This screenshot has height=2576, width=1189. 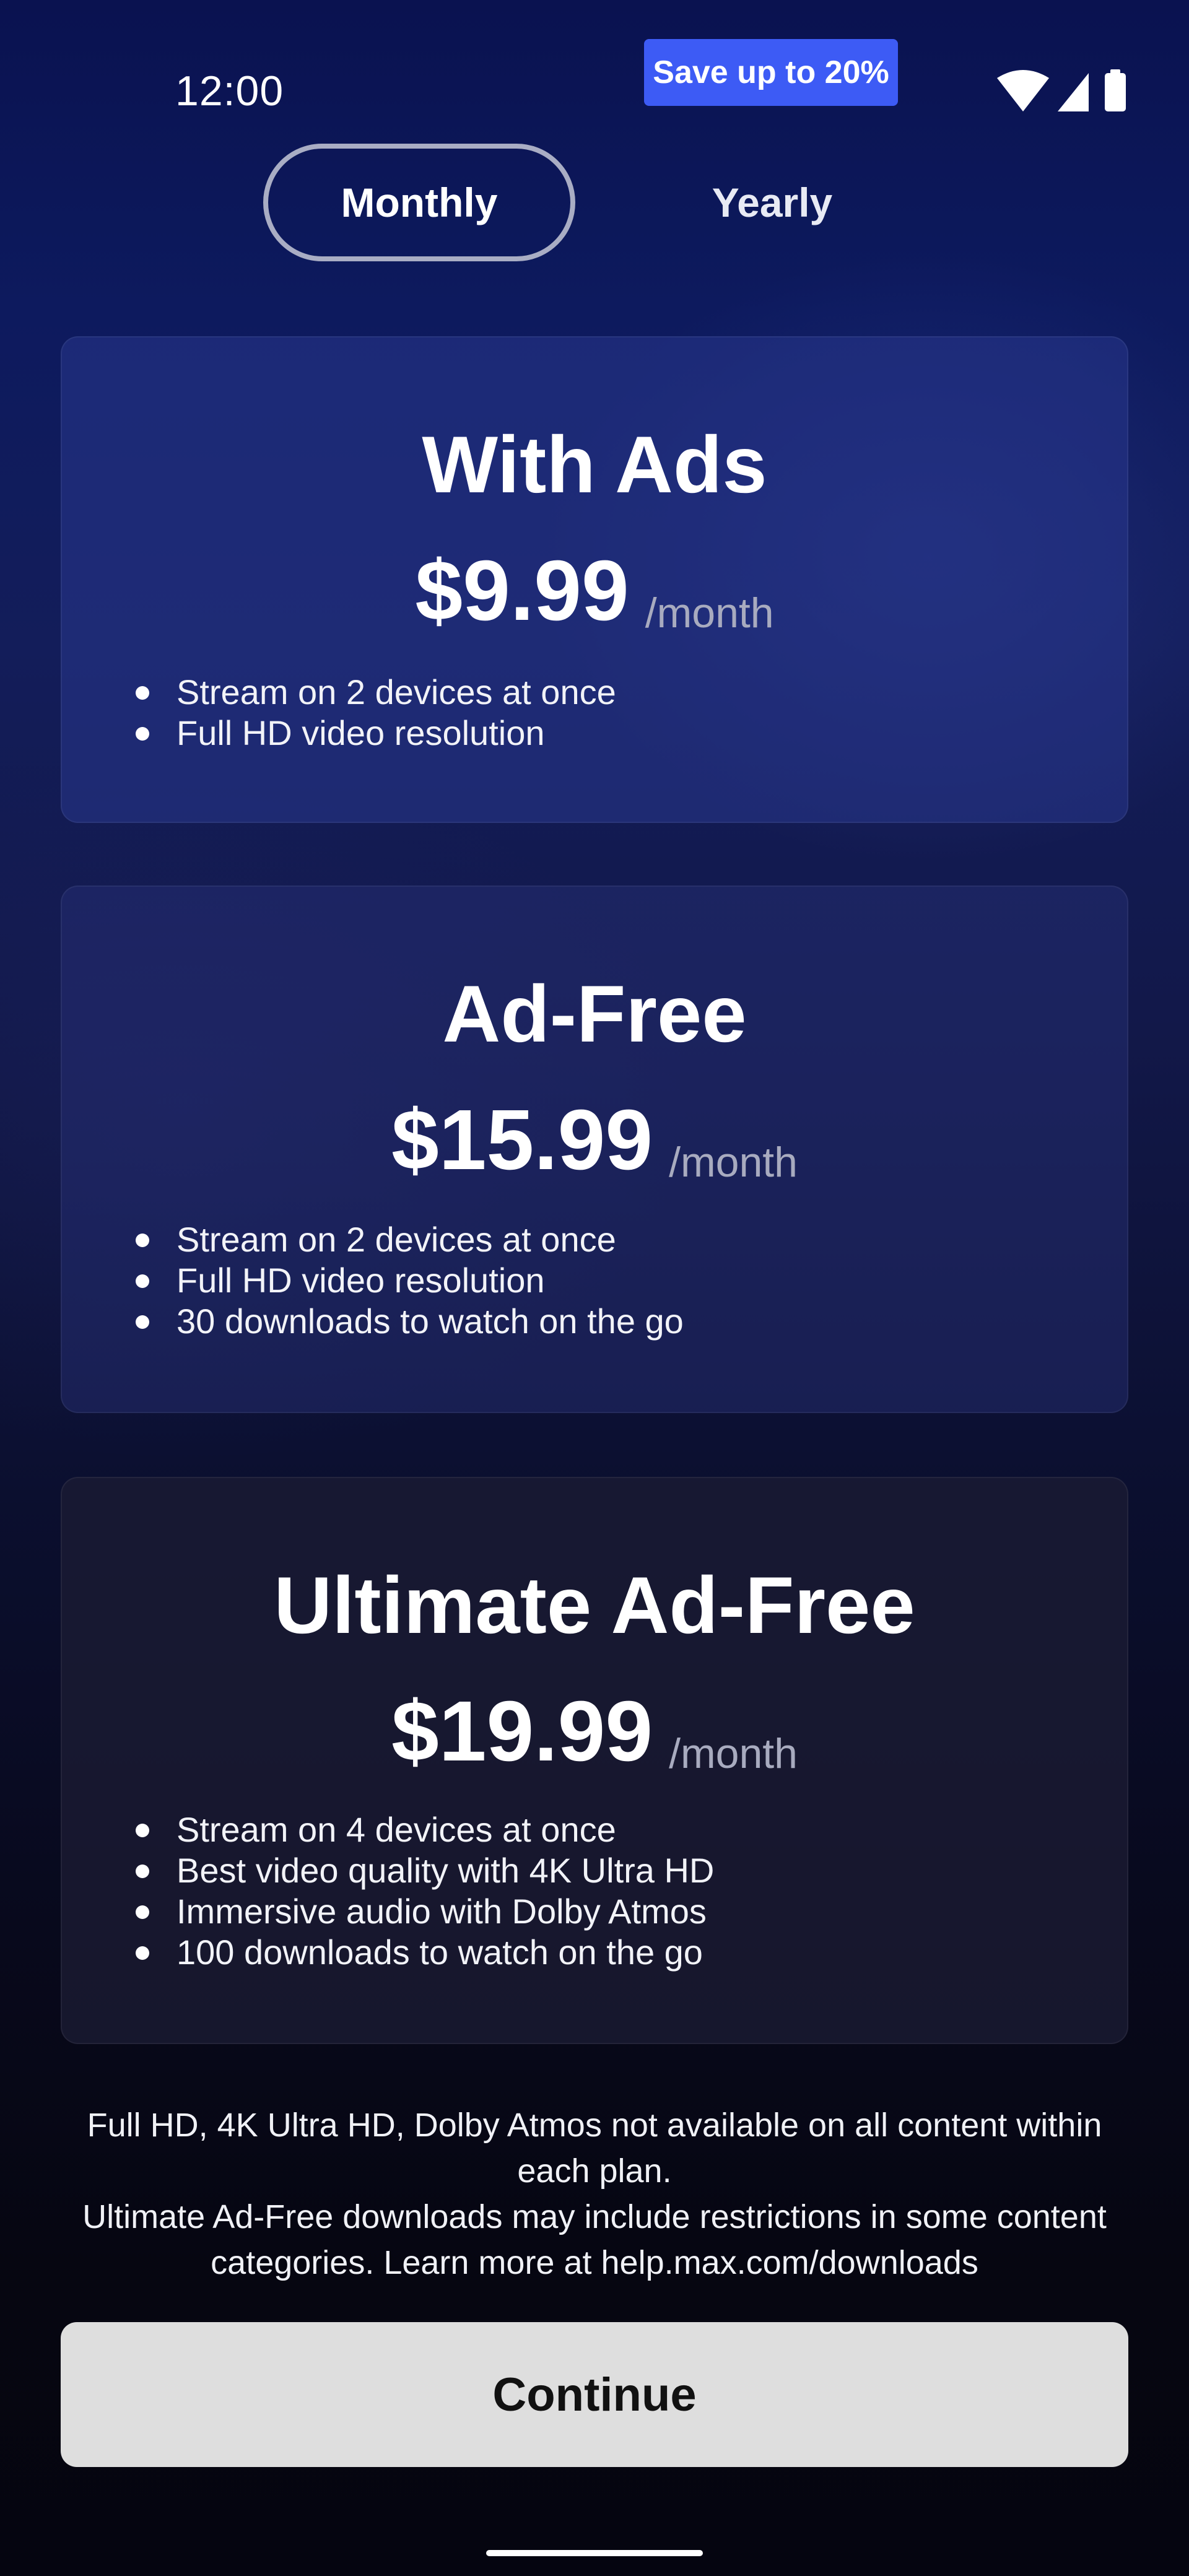 What do you see at coordinates (594, 1013) in the screenshot?
I see `plan-name: Ad-Free` at bounding box center [594, 1013].